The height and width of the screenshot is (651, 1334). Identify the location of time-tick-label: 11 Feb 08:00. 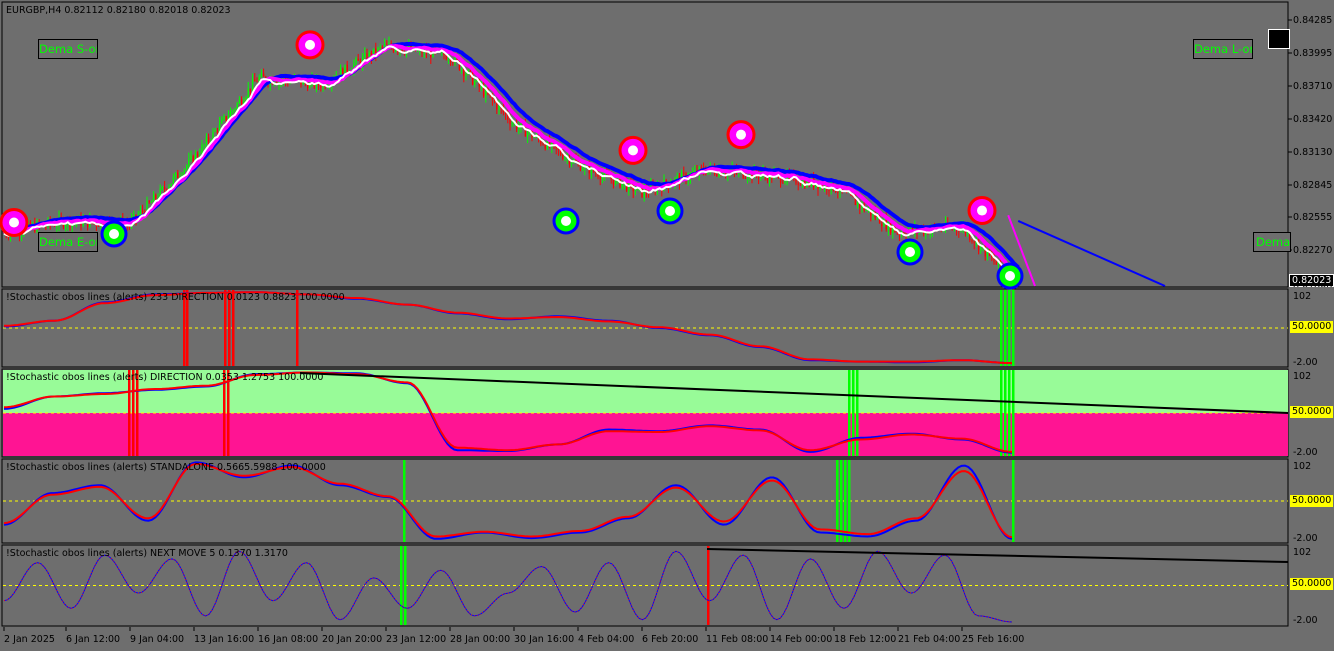
(737, 639).